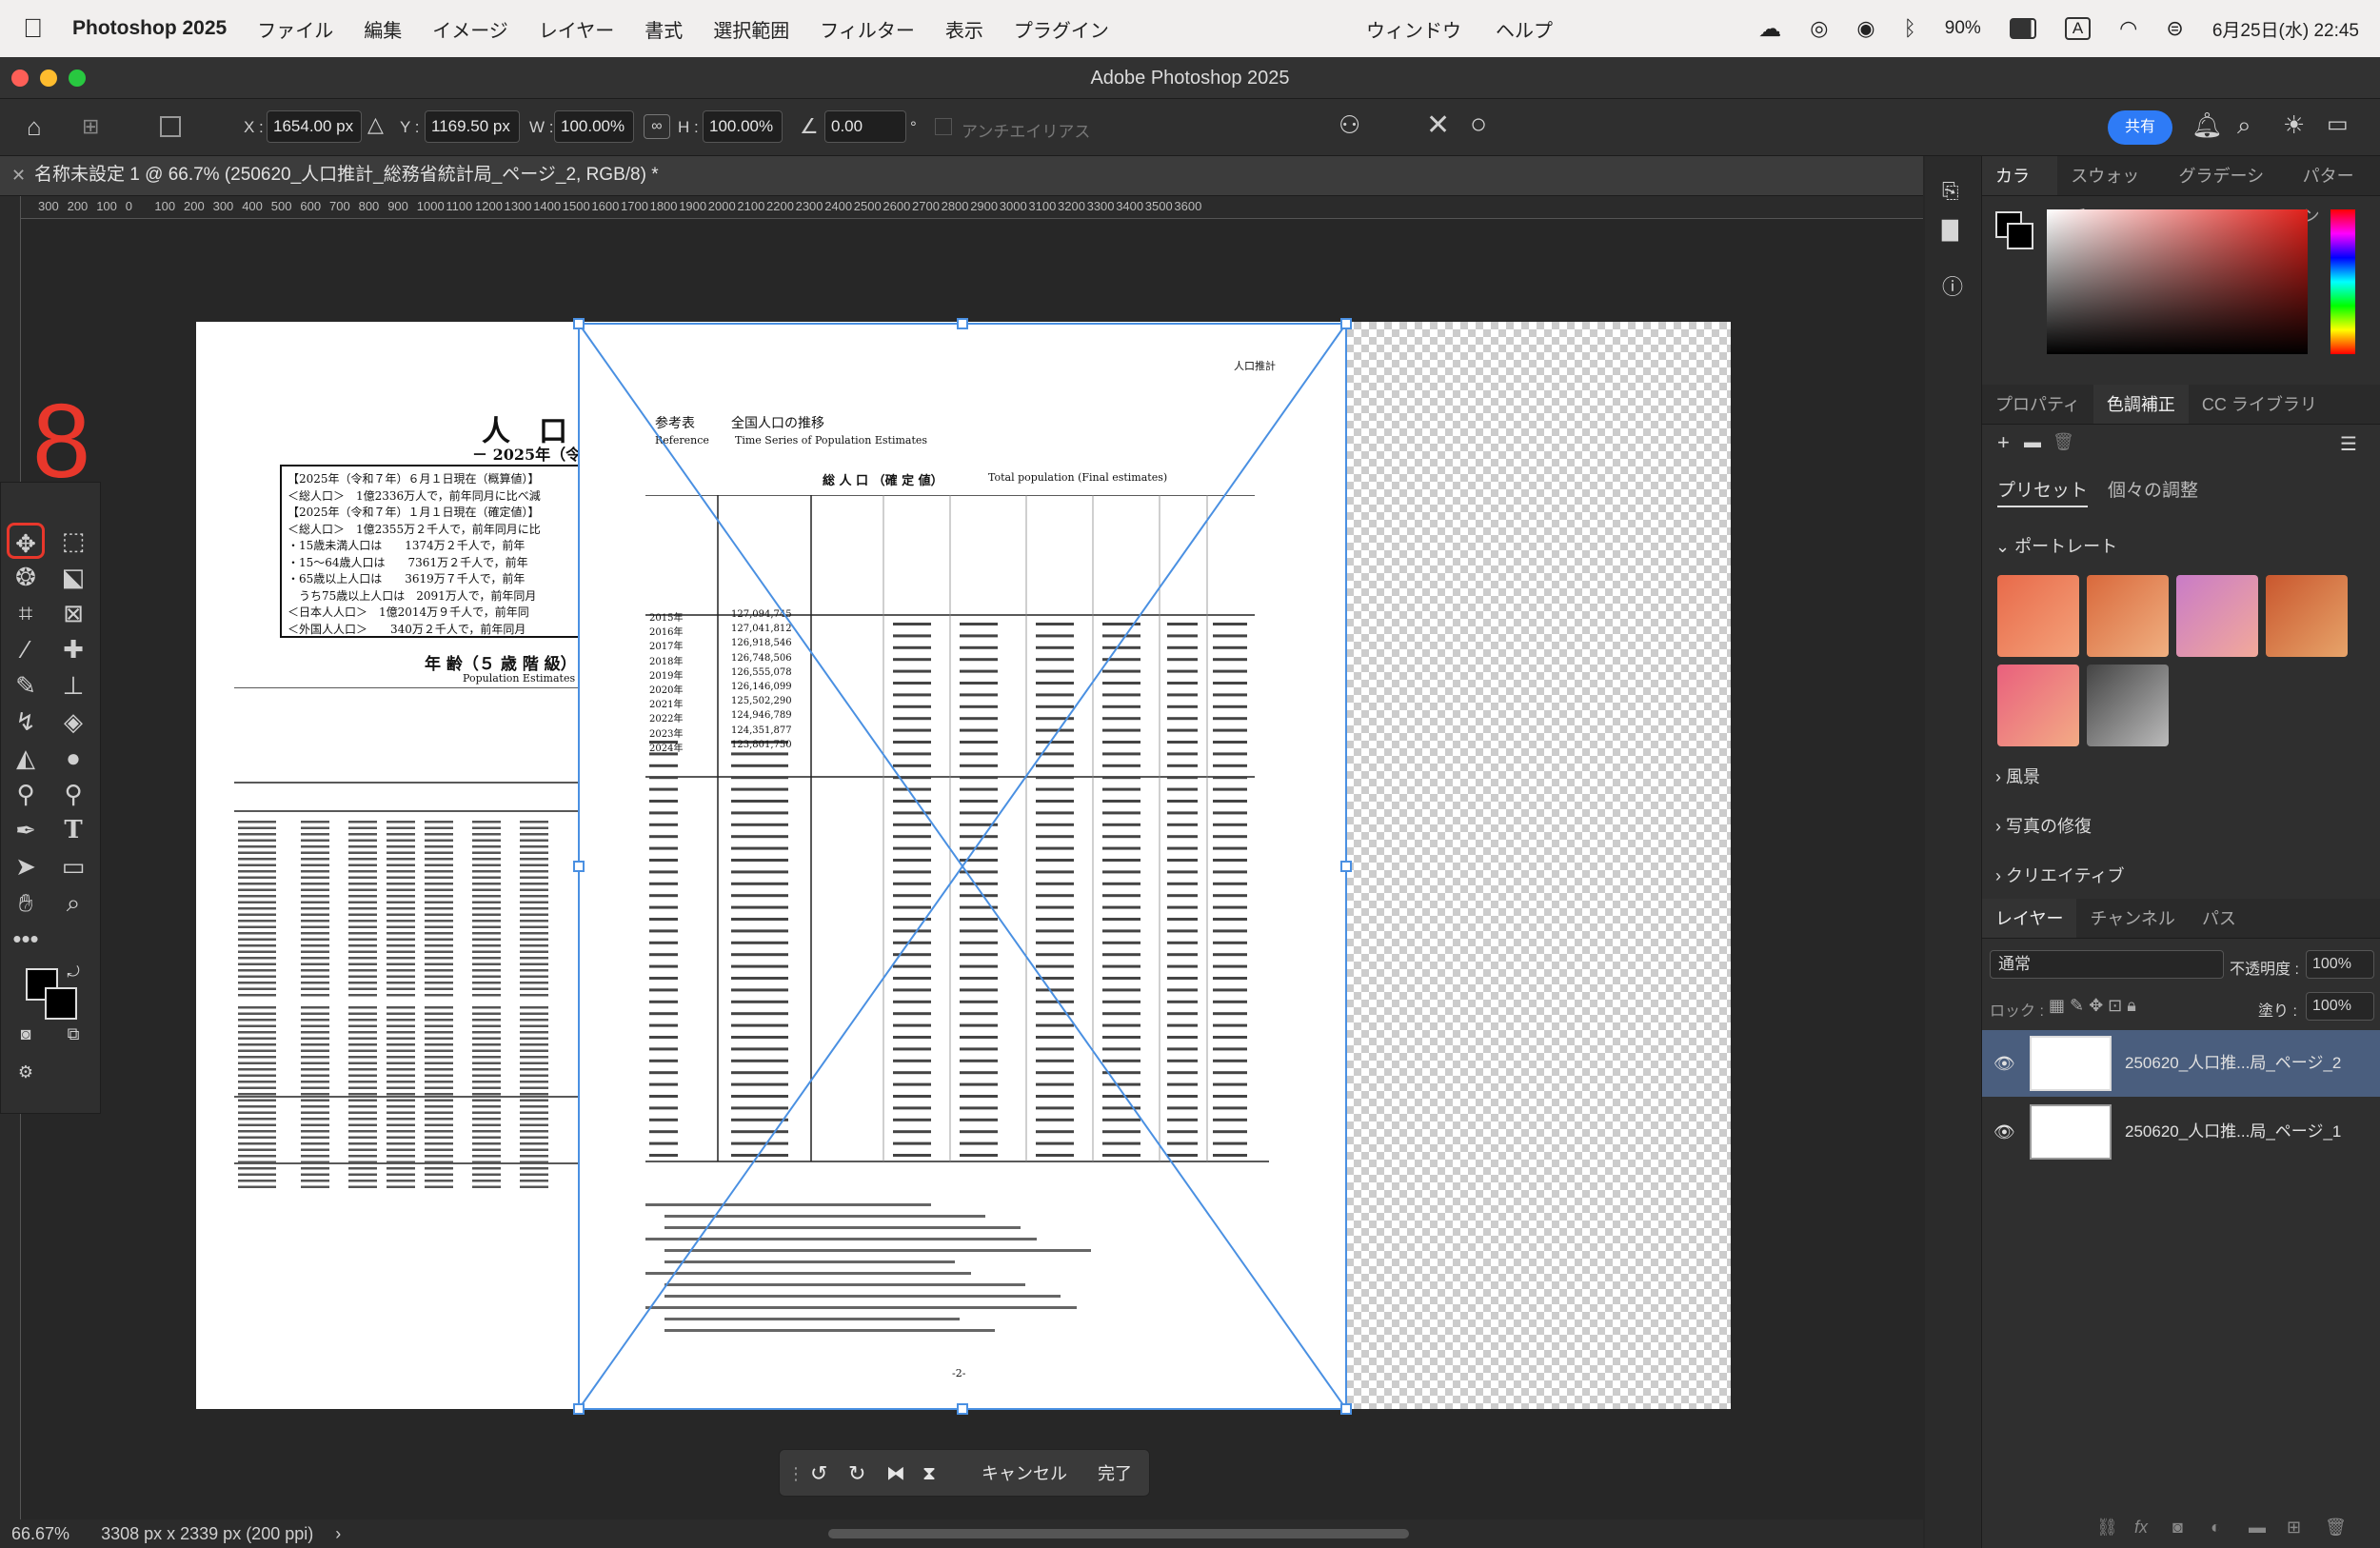  I want to click on handle-middle-left, so click(579, 867).